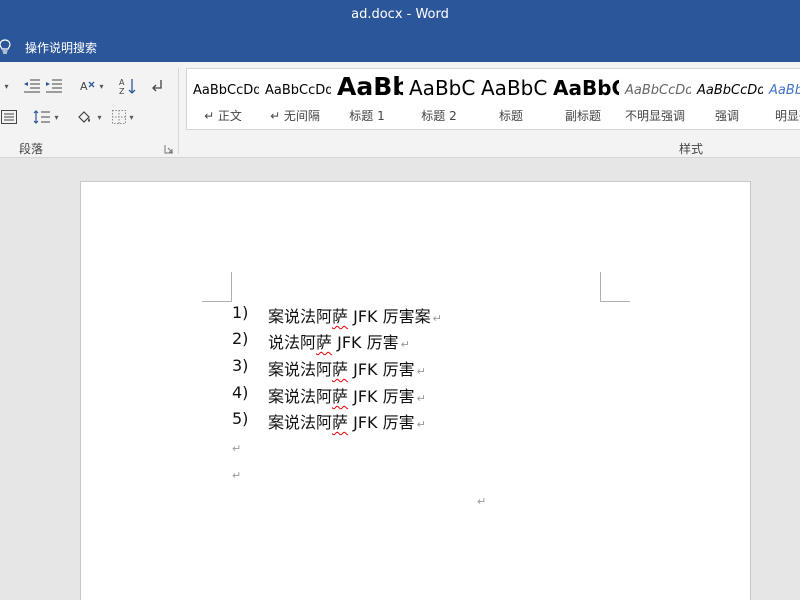 This screenshot has width=800, height=600. What do you see at coordinates (727, 99) in the screenshot?
I see `style-emphasis: AaBbCcDd 强调` at bounding box center [727, 99].